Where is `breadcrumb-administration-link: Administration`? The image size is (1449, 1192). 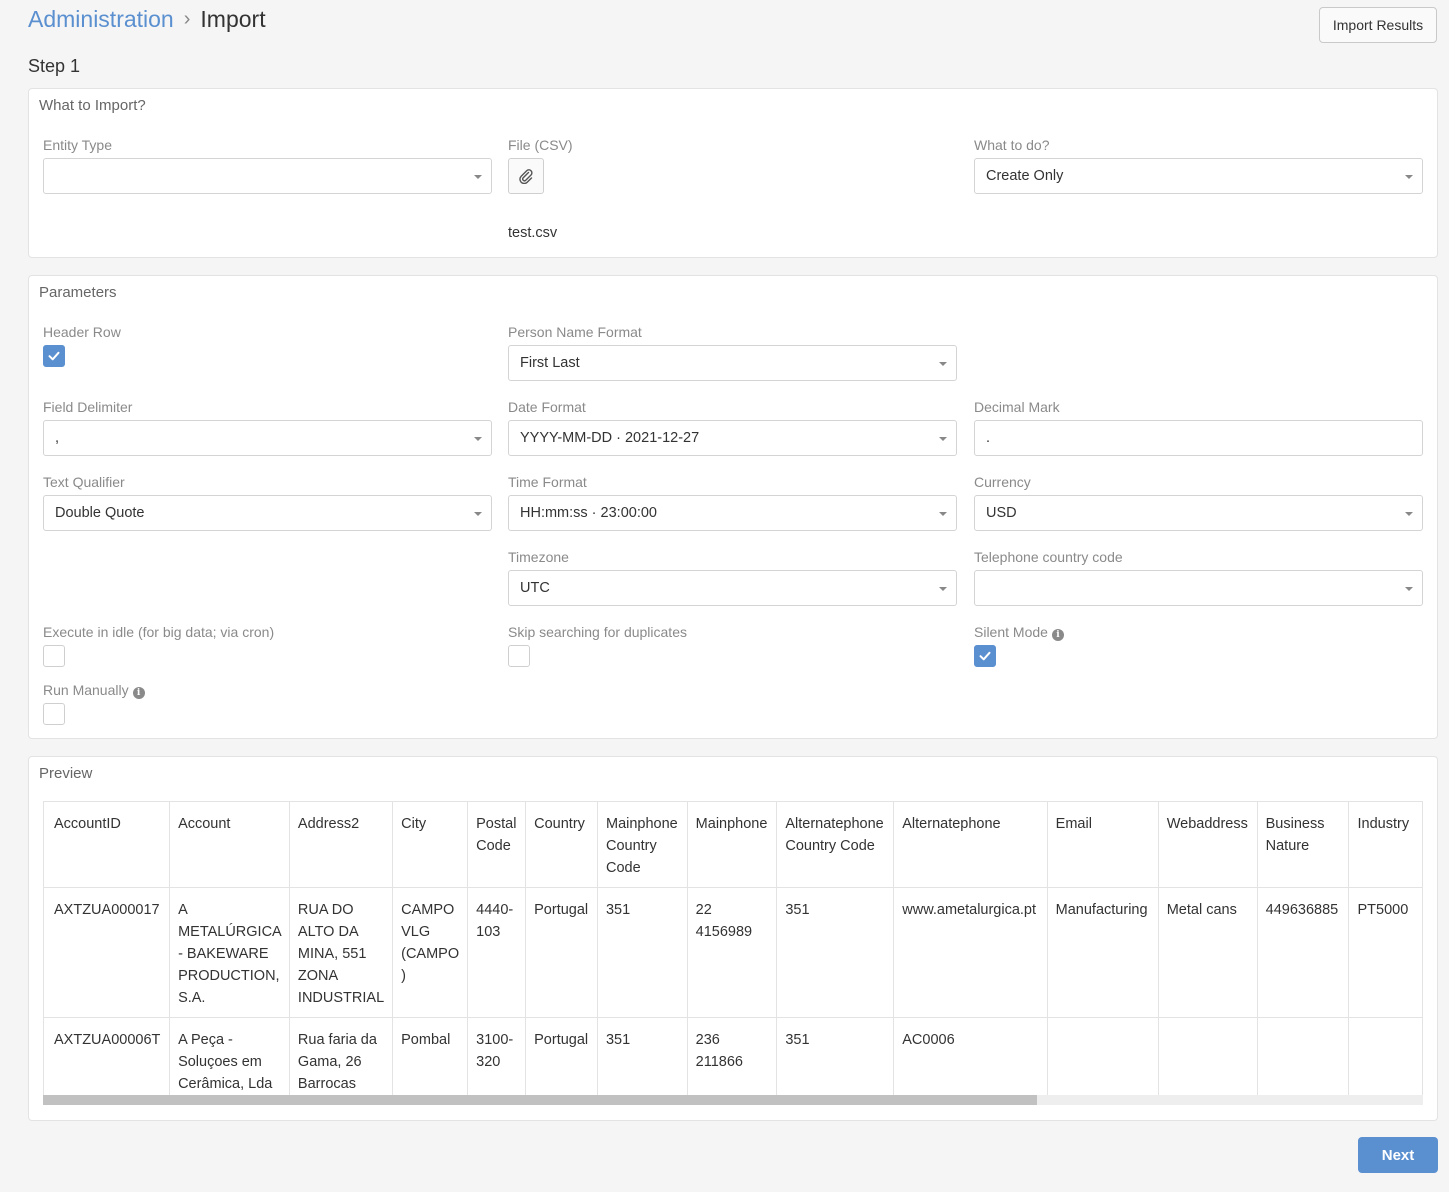 breadcrumb-administration-link: Administration is located at coordinates (101, 19).